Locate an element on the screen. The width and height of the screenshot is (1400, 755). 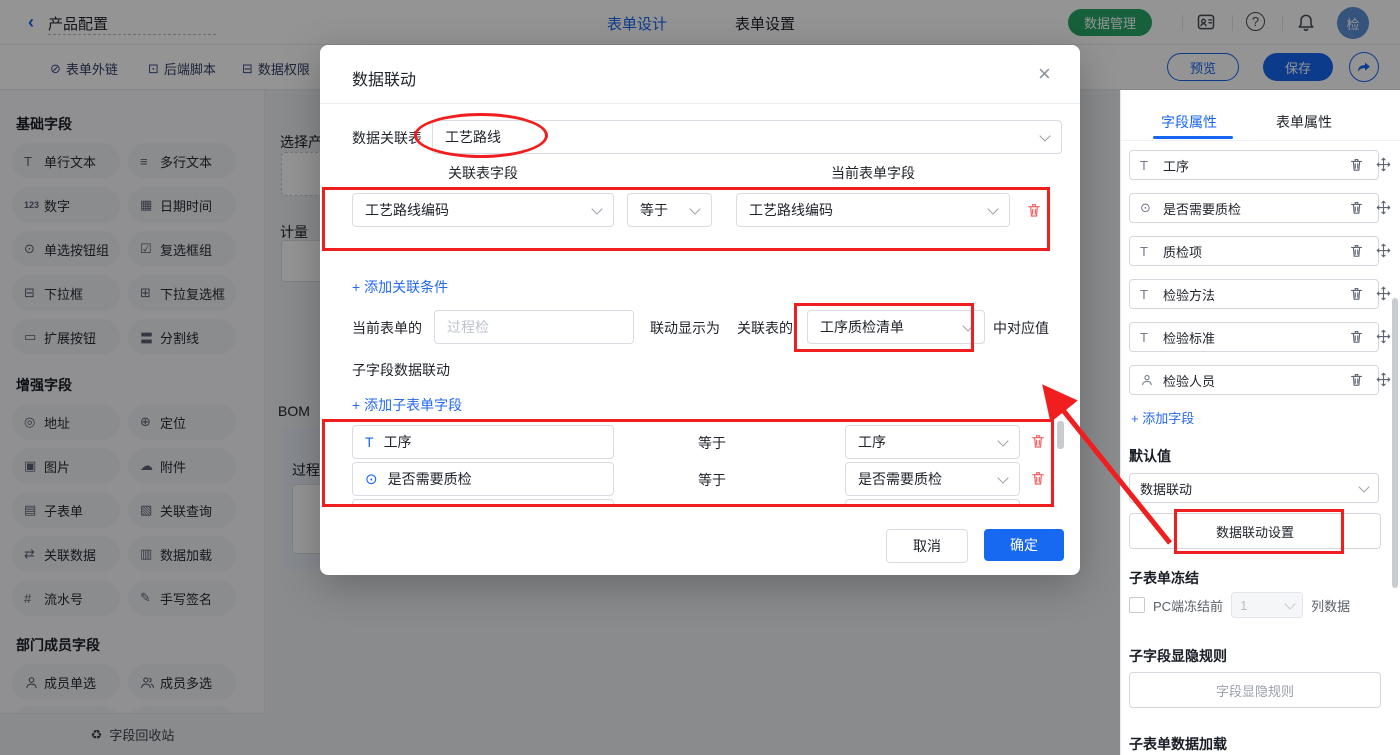
default-value-title: 默认值 is located at coordinates (1150, 456).